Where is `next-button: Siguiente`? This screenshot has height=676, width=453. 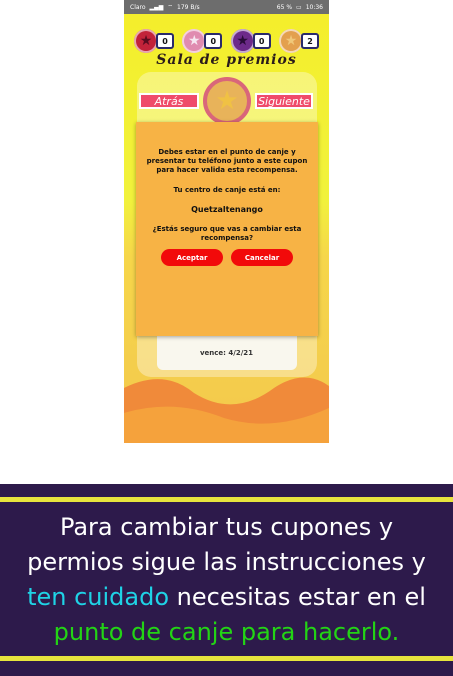
next-button: Siguiente is located at coordinates (284, 101).